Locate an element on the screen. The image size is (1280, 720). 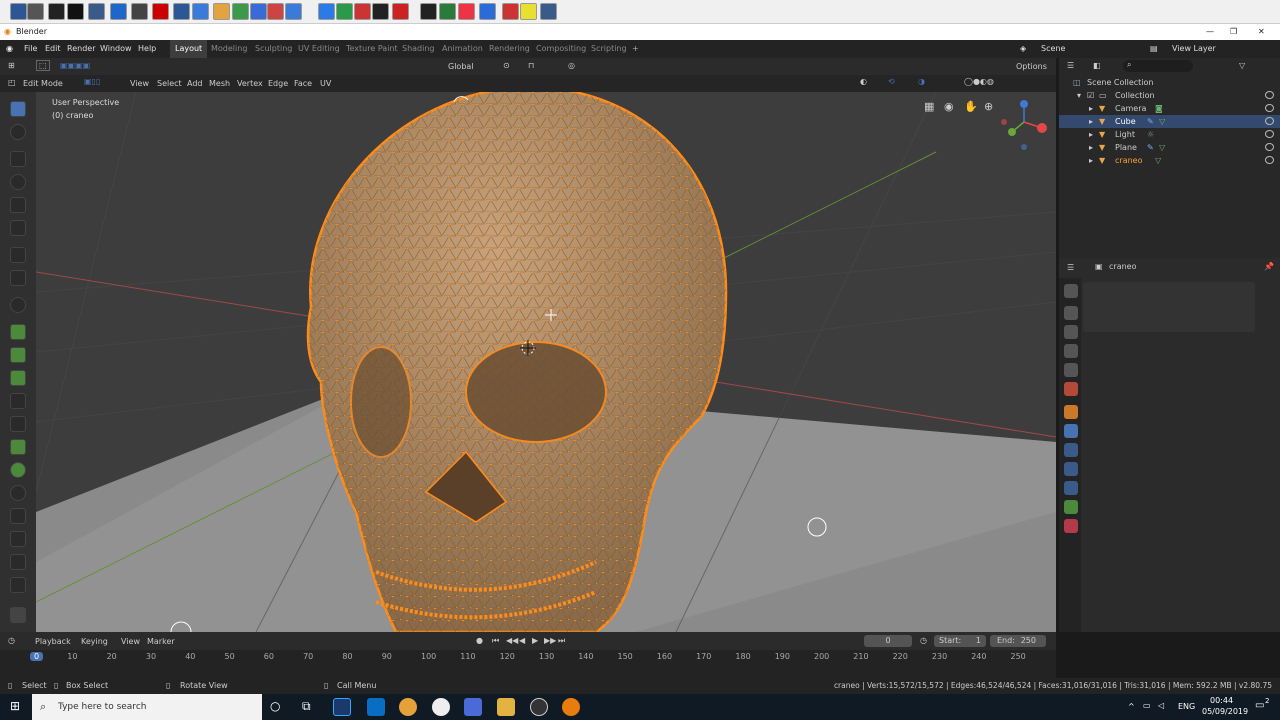
menu-view: View is located at coordinates (139, 83).